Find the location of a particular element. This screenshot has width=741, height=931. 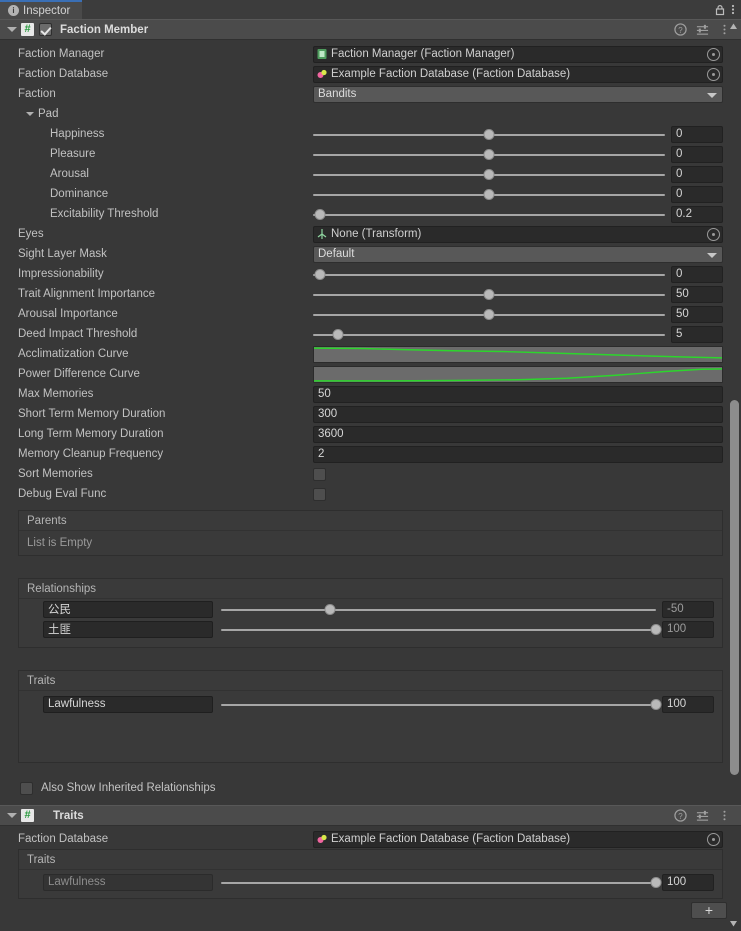

traits-list-header: Traits is located at coordinates (370, 681).